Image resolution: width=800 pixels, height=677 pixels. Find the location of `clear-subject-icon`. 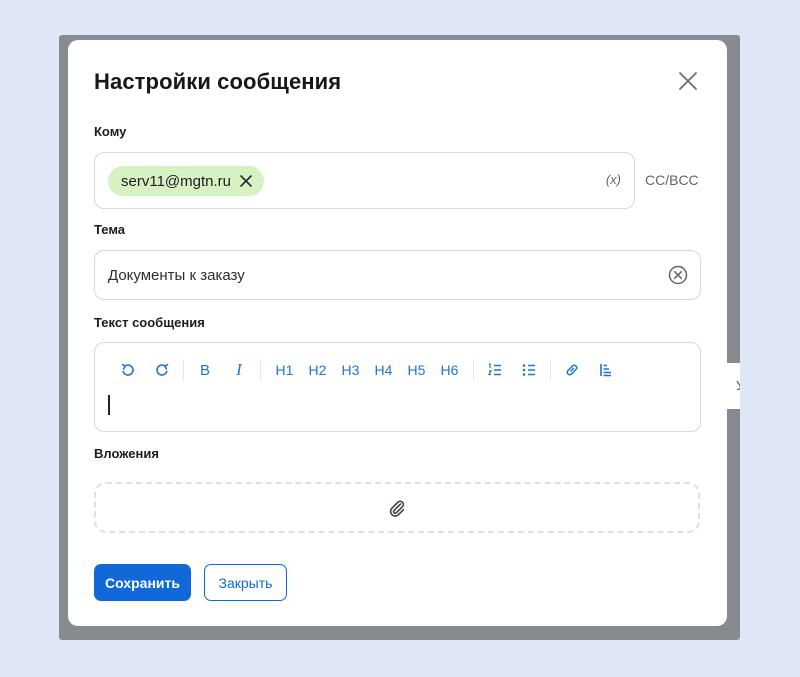

clear-subject-icon is located at coordinates (678, 275).